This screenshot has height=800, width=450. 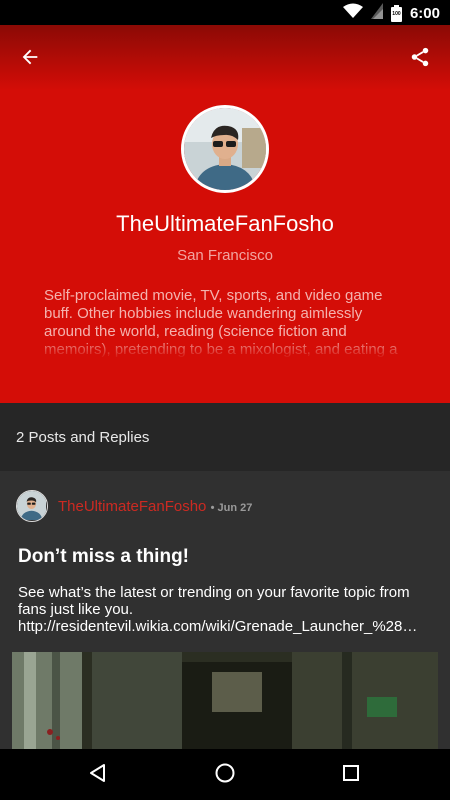 I want to click on post-author-avatar, so click(x=32, y=506).